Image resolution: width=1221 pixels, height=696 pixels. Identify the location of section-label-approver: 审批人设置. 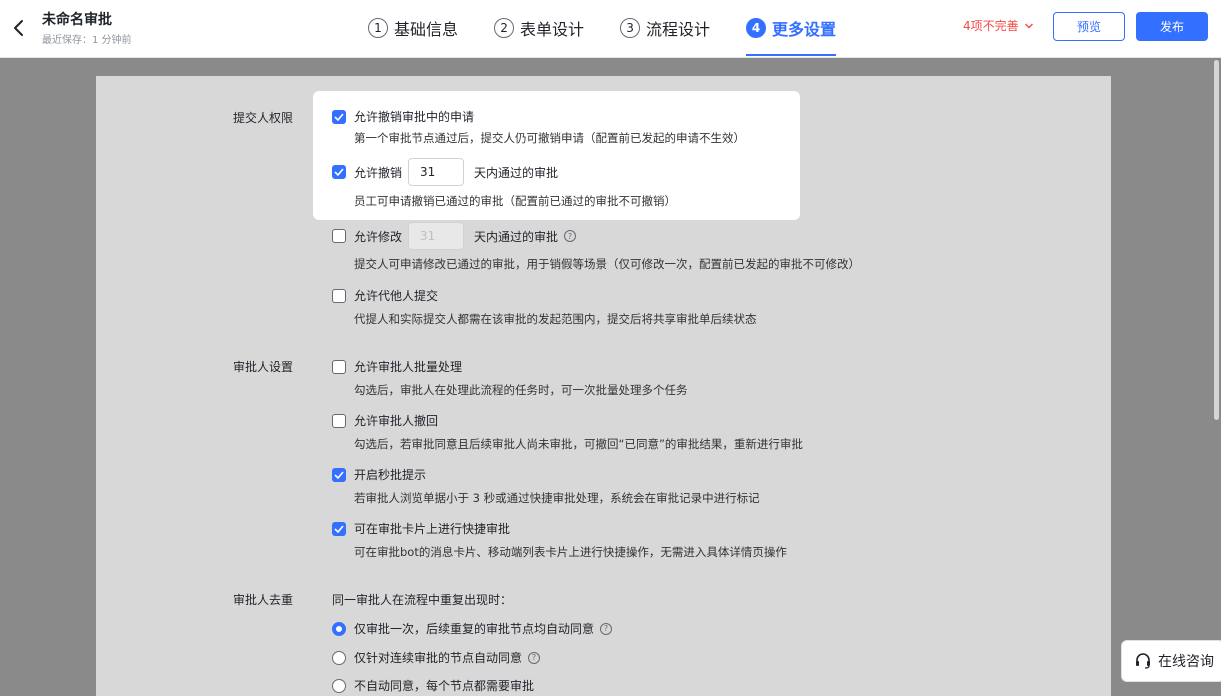
(263, 367).